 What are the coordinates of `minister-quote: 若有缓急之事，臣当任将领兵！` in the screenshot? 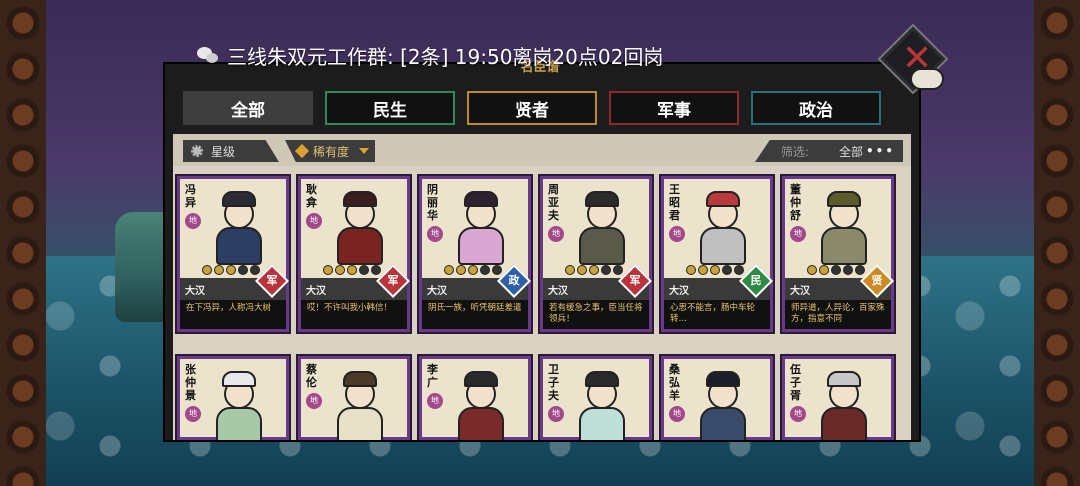 It's located at (596, 314).